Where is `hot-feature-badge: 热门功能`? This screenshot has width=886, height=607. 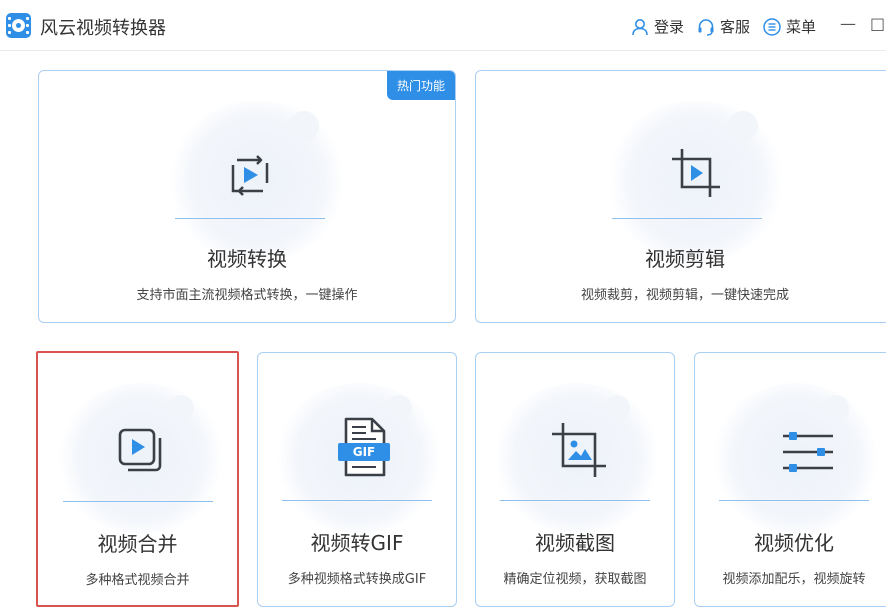 hot-feature-badge: 热门功能 is located at coordinates (421, 85).